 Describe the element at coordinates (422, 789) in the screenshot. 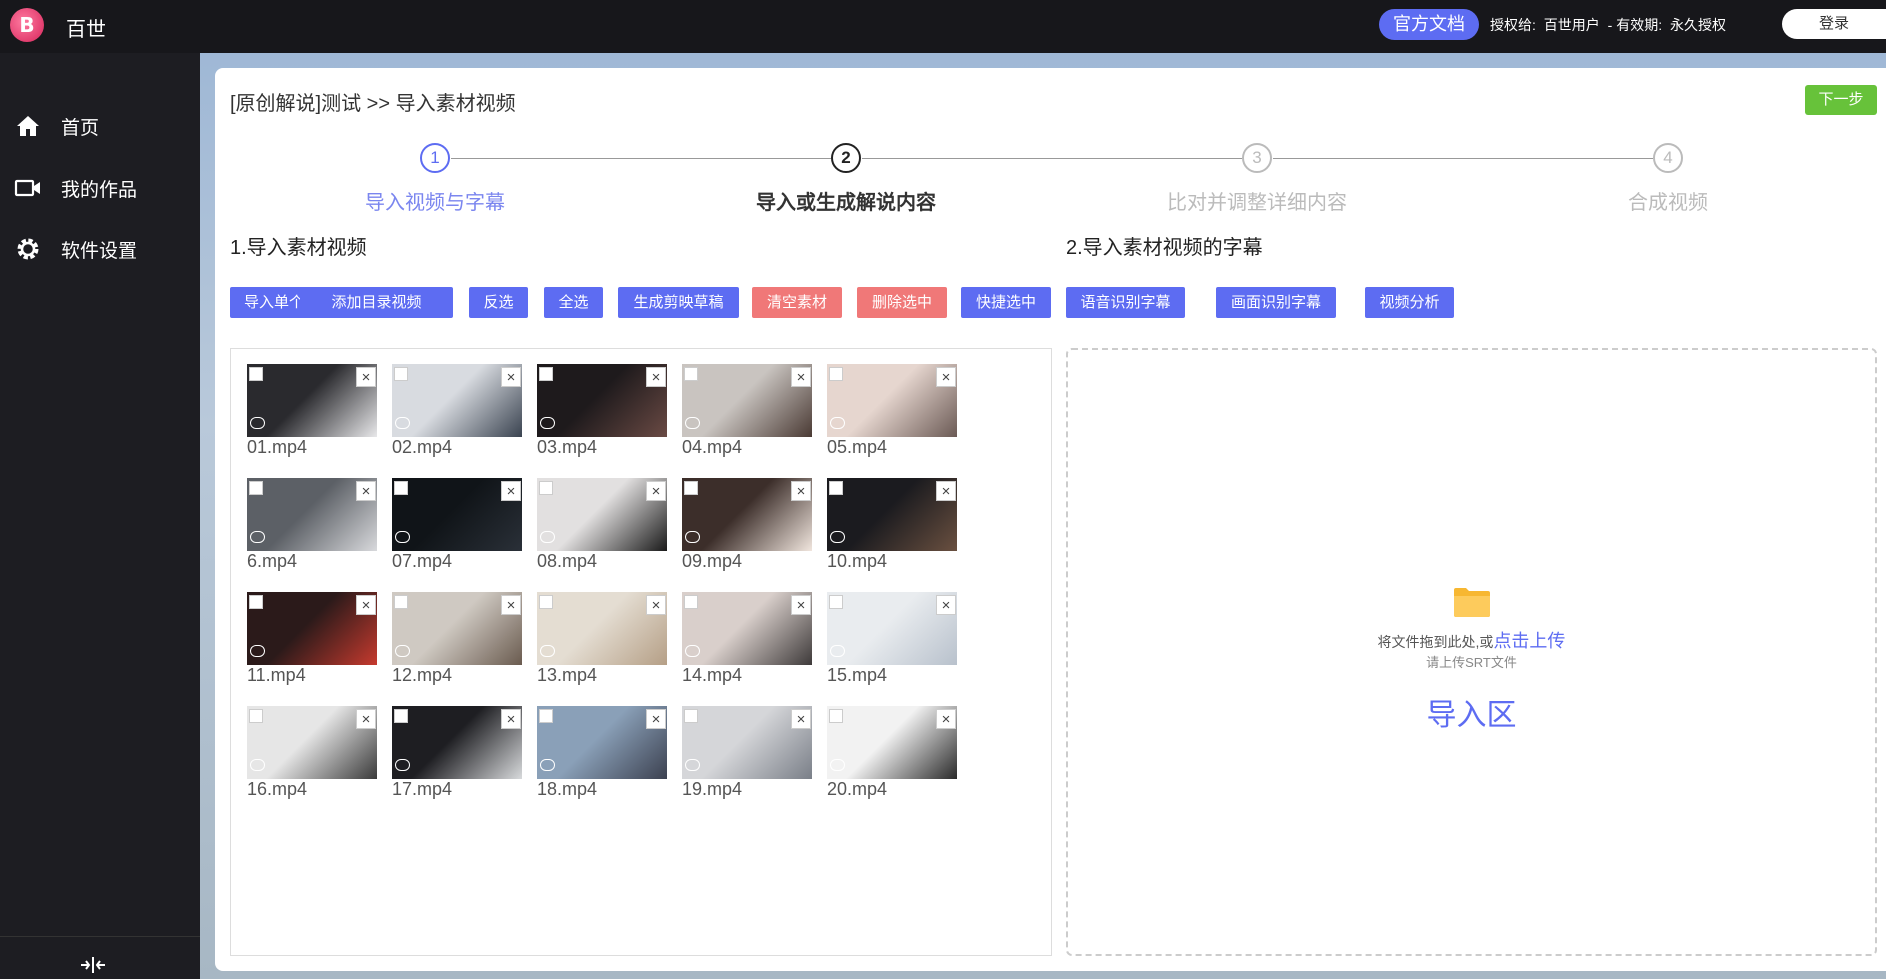

I see `video-filename: 17.mp4` at that location.